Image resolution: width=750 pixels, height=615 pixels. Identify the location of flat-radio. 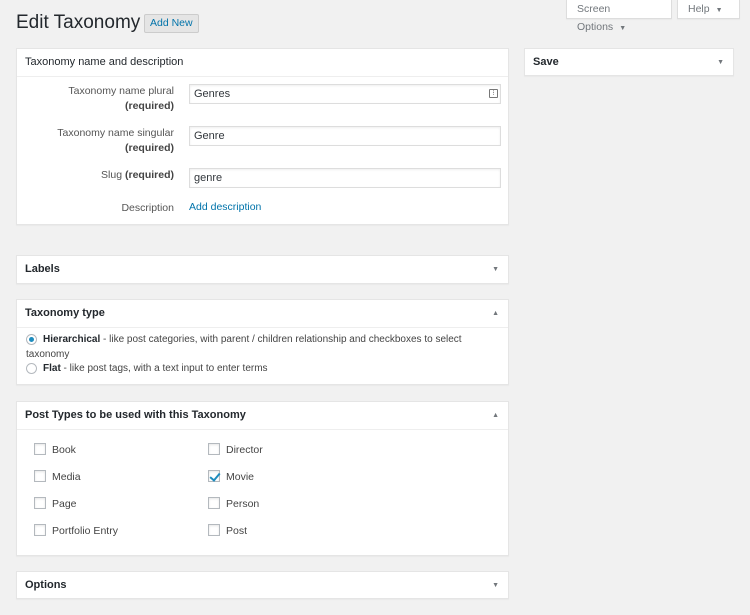
(31, 368).